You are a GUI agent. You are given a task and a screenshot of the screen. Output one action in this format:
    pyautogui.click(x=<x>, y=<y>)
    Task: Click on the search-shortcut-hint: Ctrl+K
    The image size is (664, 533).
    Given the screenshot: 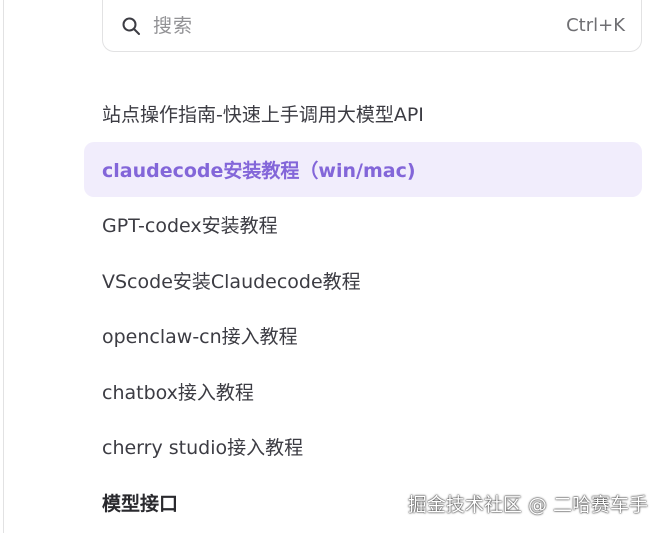 What is the action you would take?
    pyautogui.click(x=595, y=25)
    